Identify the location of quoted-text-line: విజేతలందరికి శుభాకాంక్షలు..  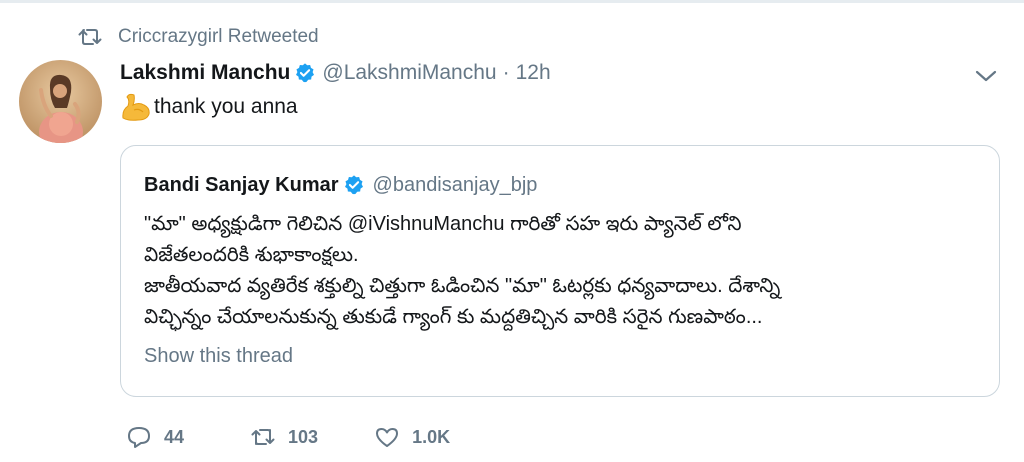
(251, 255).